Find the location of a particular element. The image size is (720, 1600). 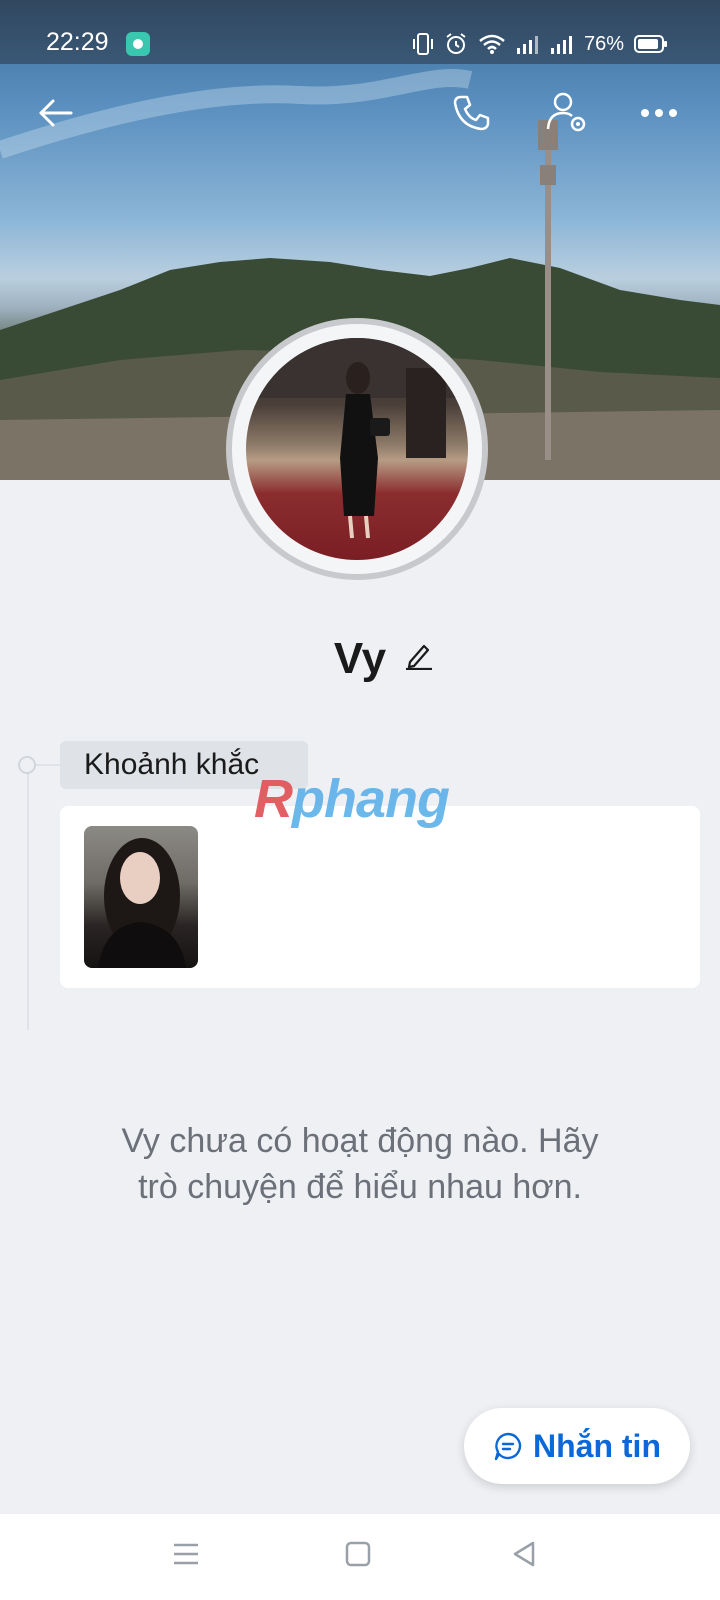

wifi-icon is located at coordinates (492, 44).